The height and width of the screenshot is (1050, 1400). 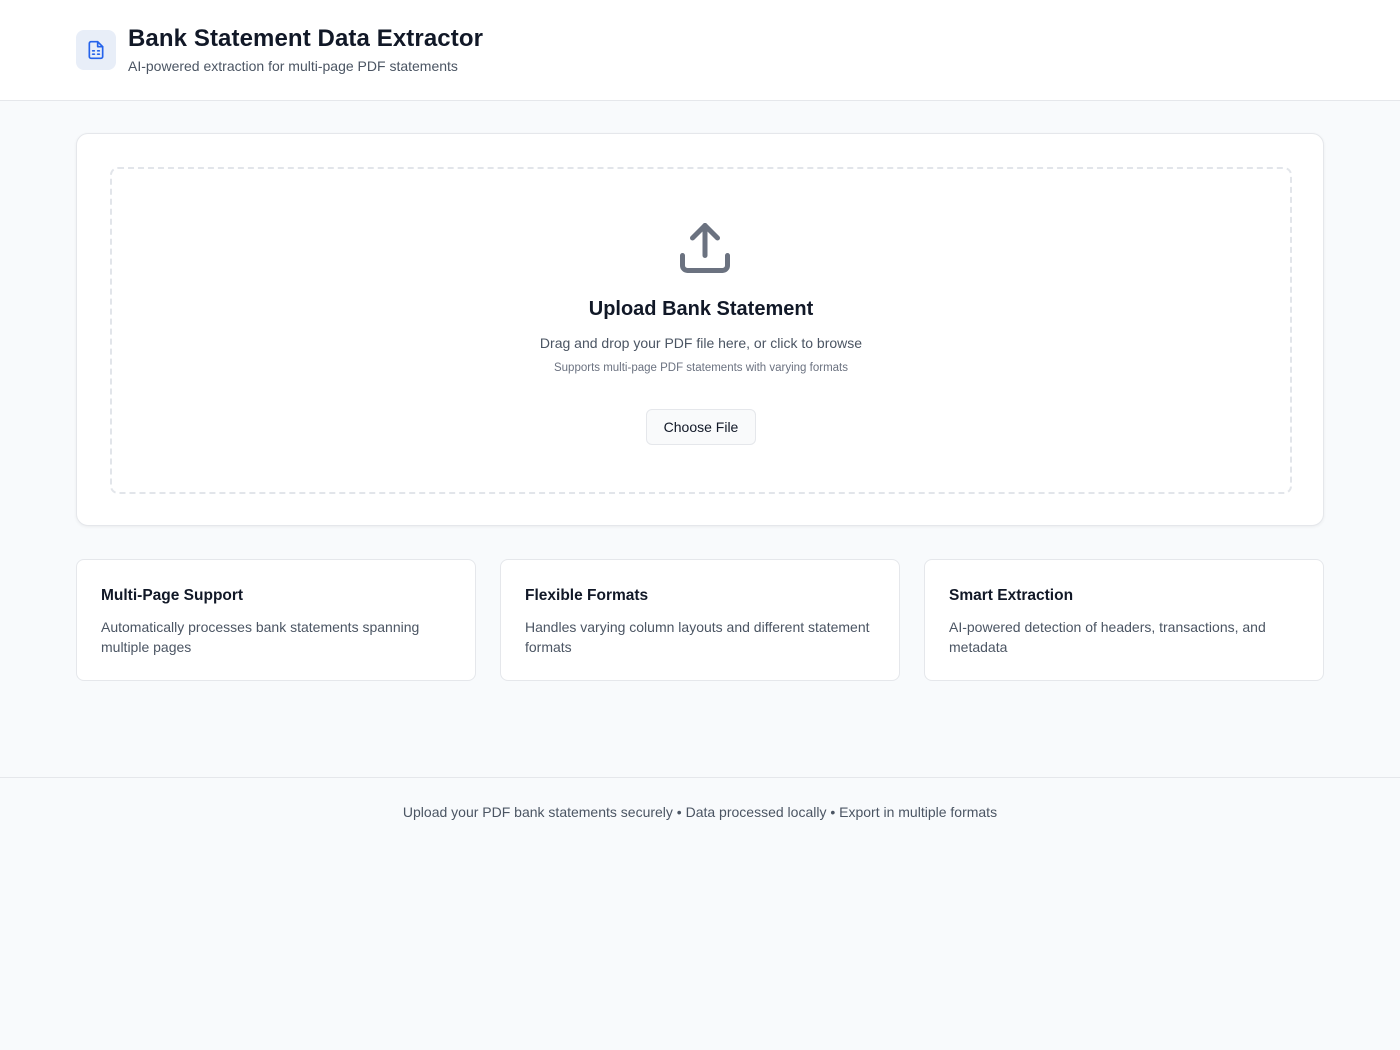 What do you see at coordinates (701, 309) in the screenshot?
I see `upload-title: Upload Bank Statement` at bounding box center [701, 309].